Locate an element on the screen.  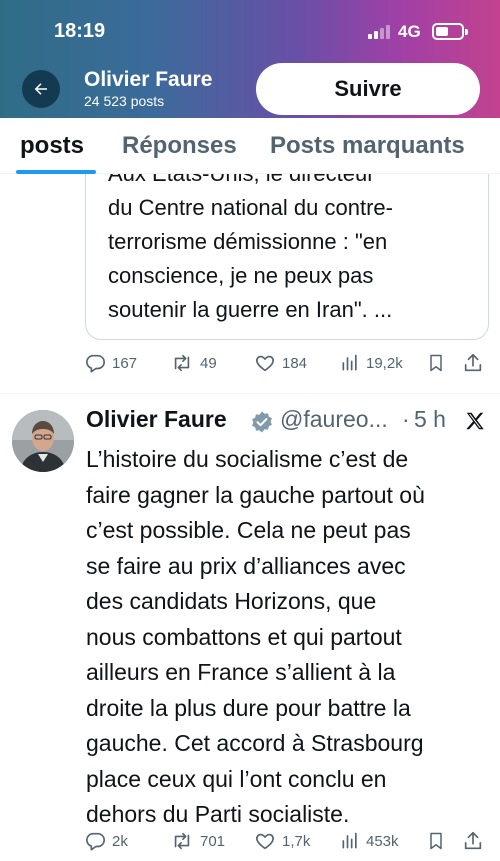
views-button: 453k is located at coordinates (369, 841).